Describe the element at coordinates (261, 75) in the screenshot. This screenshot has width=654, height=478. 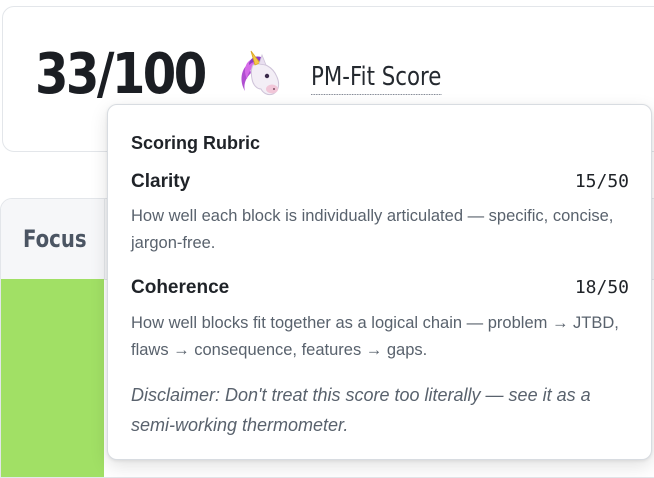
I see `unicorn-icon` at that location.